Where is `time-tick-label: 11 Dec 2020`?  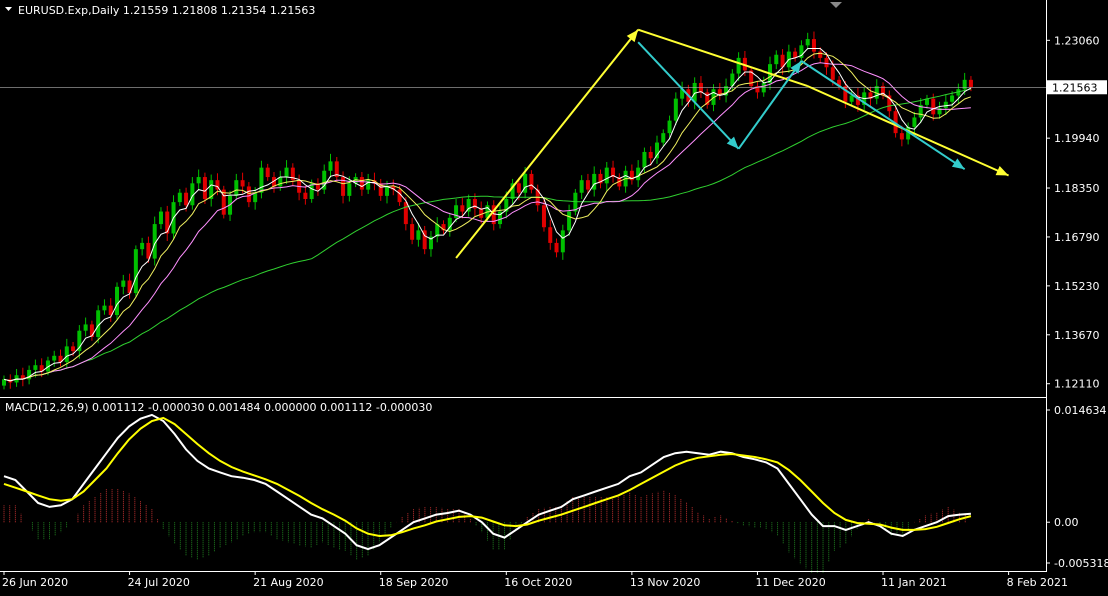 time-tick-label: 11 Dec 2020 is located at coordinates (790, 582).